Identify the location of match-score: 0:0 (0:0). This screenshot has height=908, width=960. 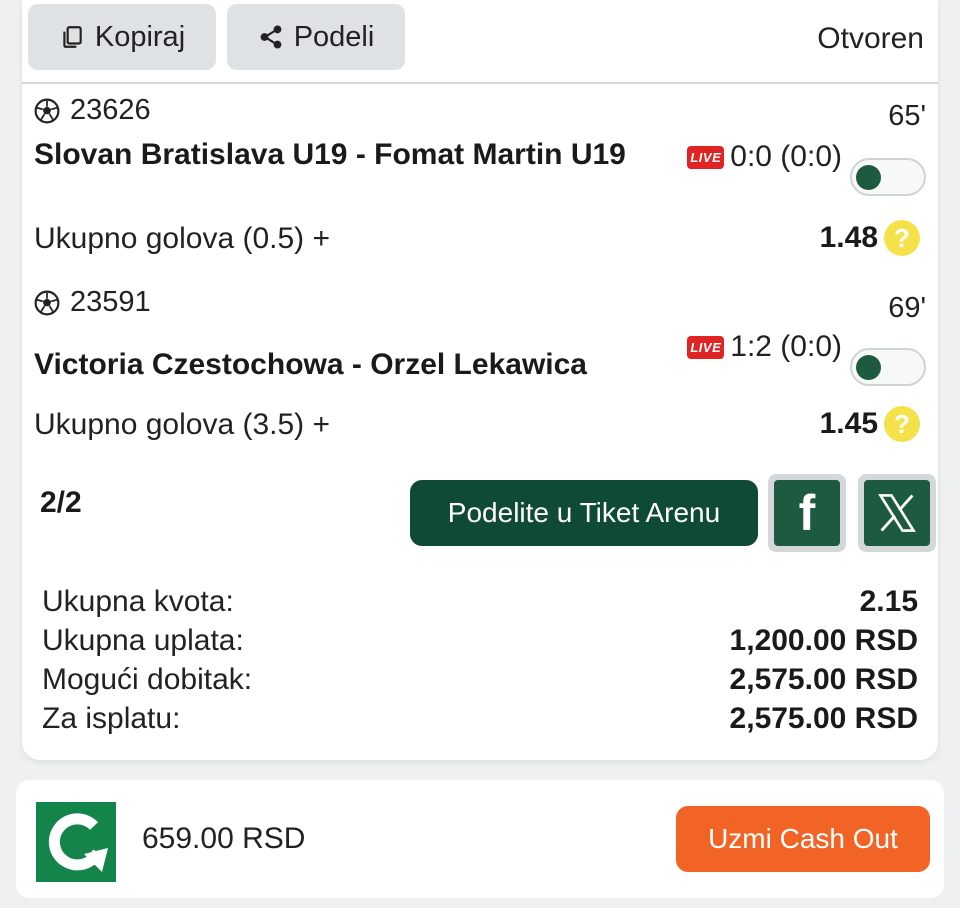
(786, 156).